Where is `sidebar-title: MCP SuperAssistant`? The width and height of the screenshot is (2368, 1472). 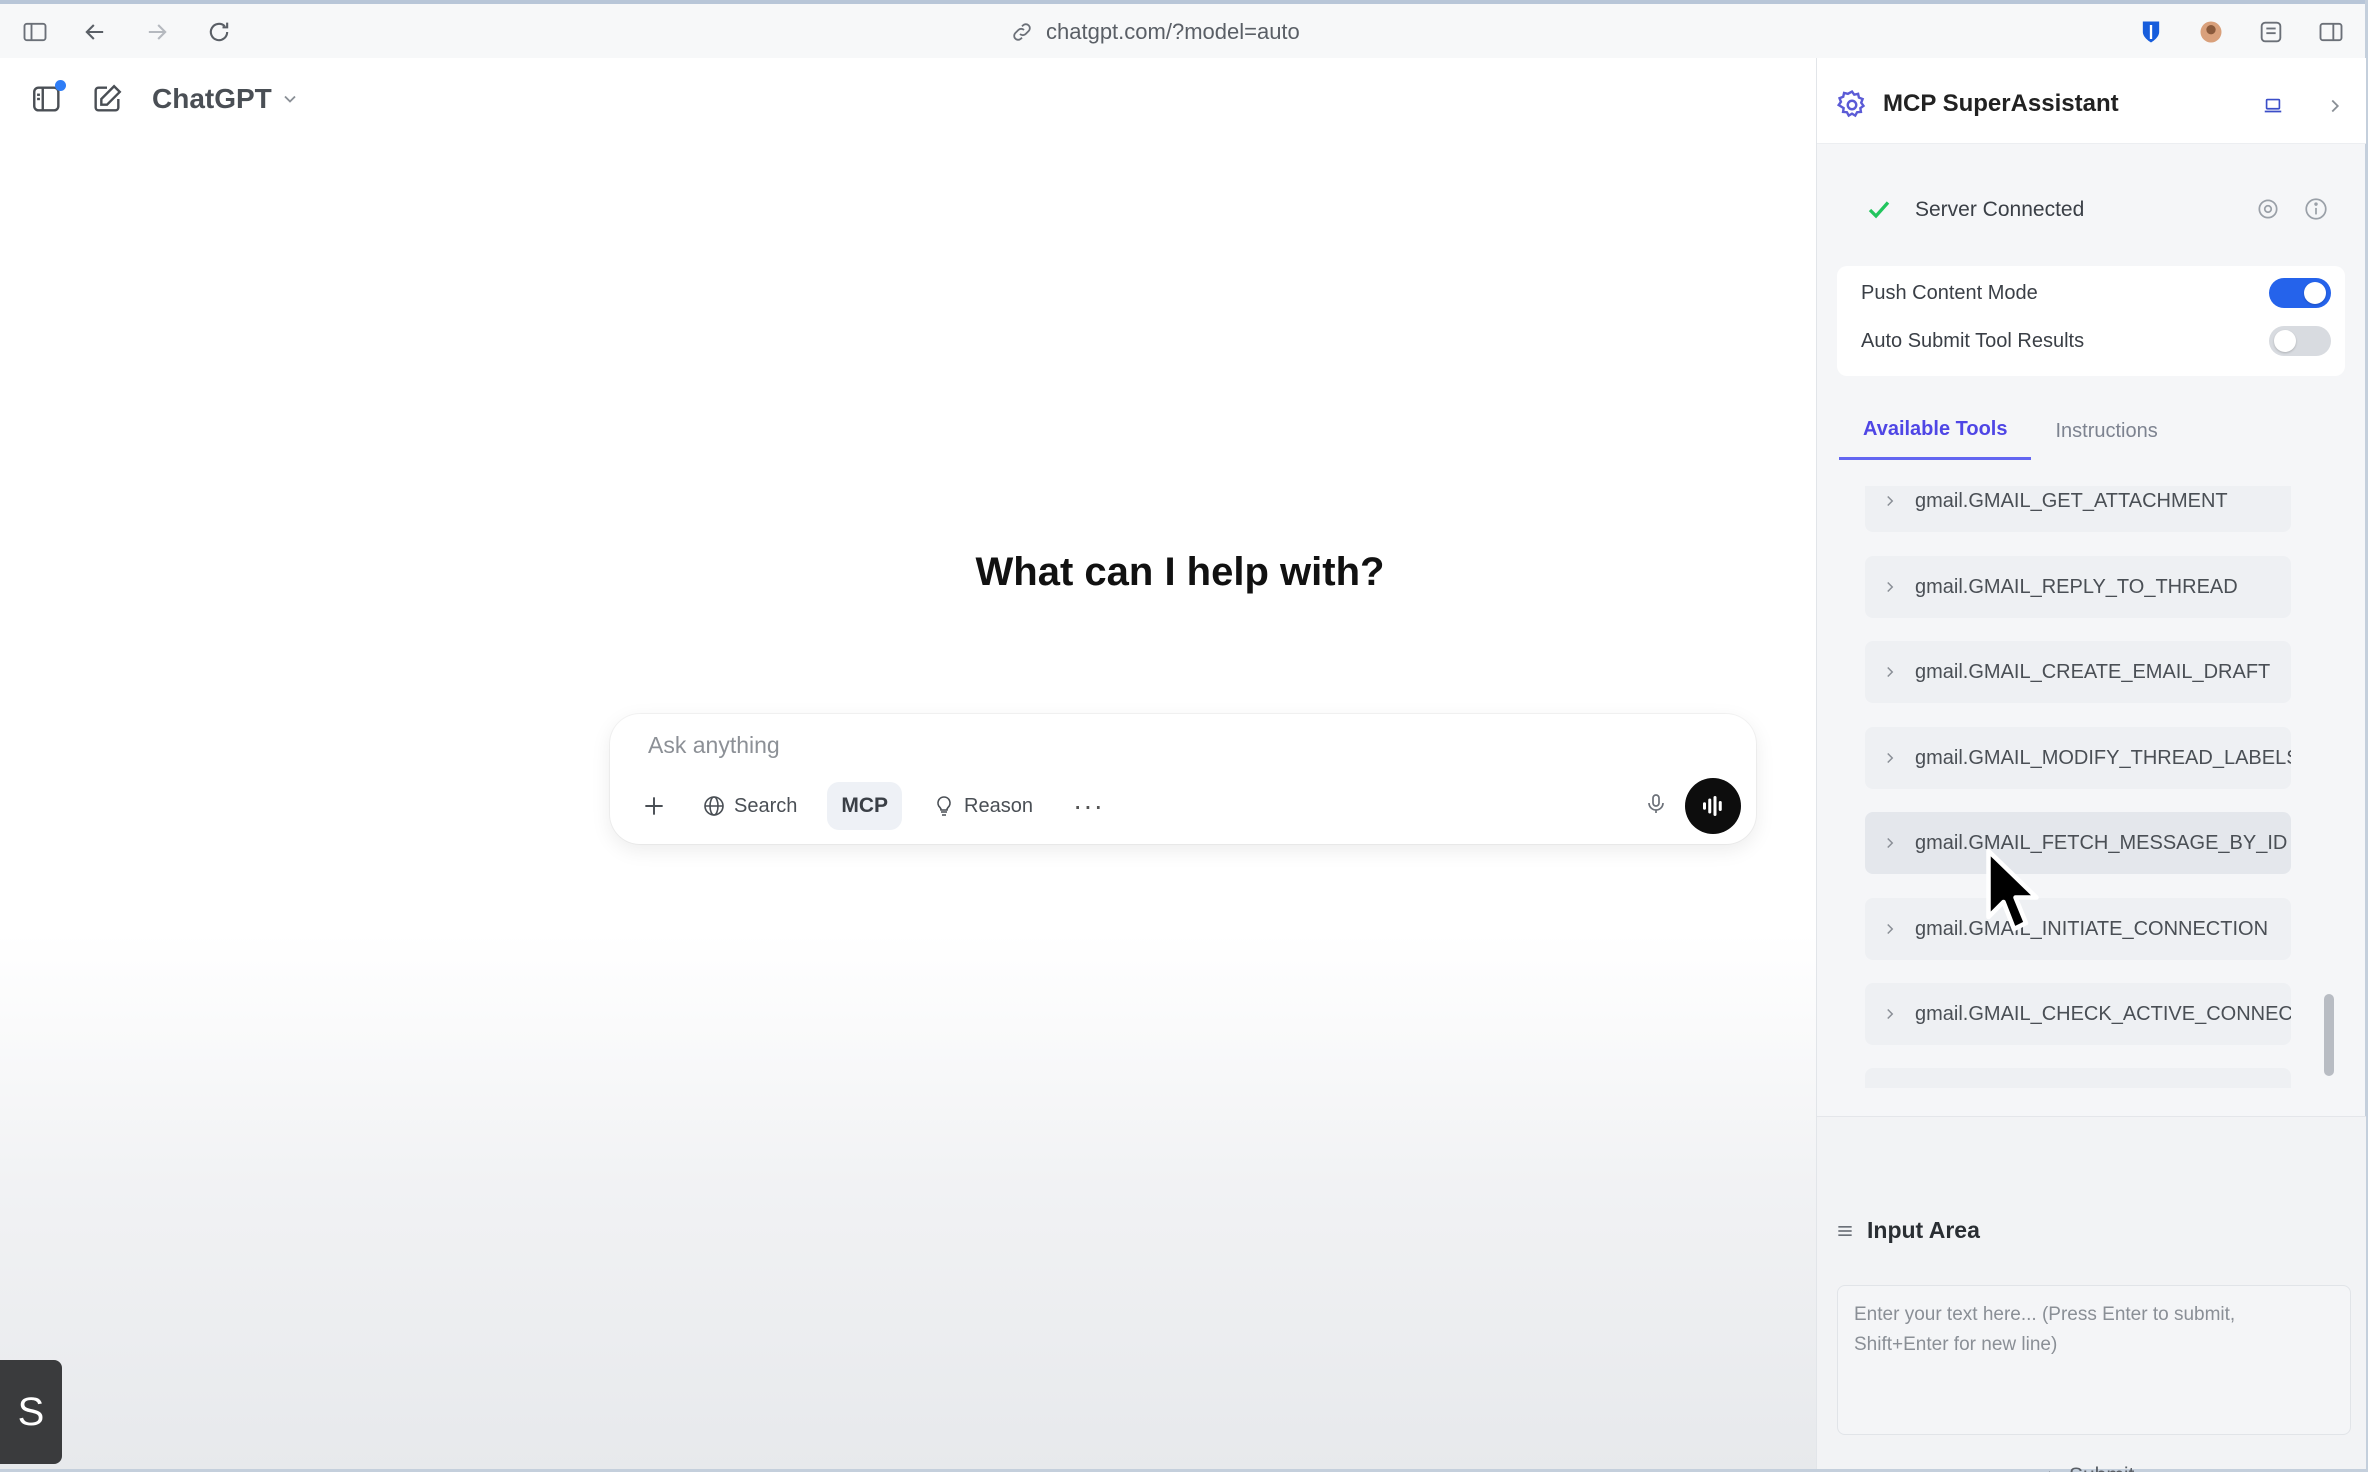
sidebar-title: MCP SuperAssistant is located at coordinates (2001, 103).